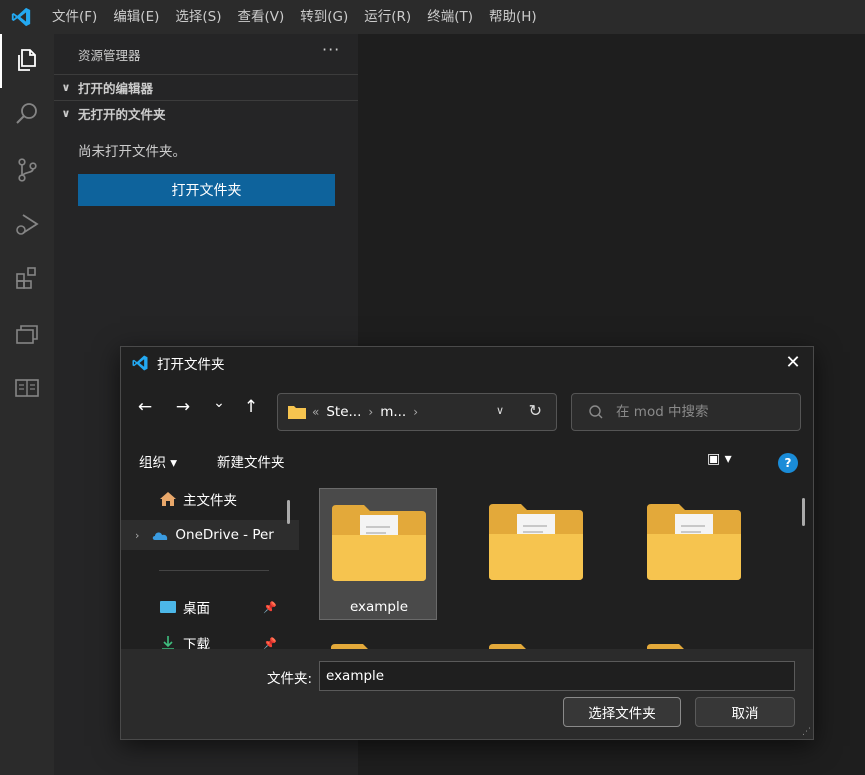 Image resolution: width=865 pixels, height=775 pixels. I want to click on overflow-icon: «, so click(315, 412).